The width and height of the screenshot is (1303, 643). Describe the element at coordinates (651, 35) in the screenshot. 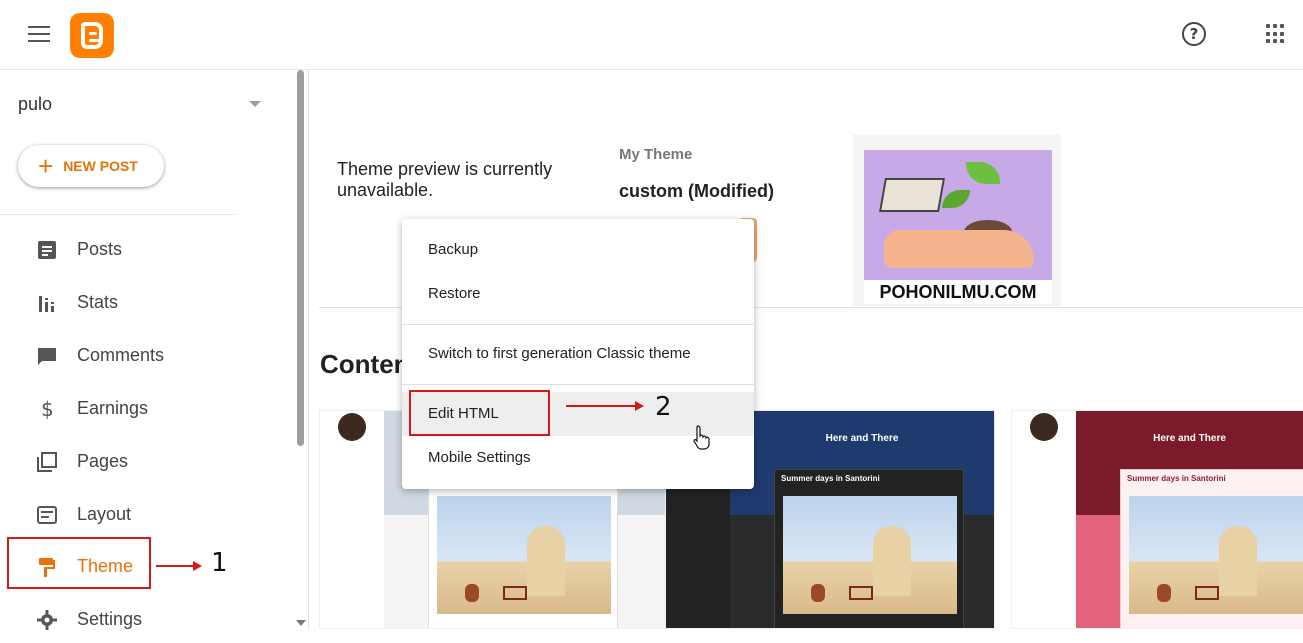

I see `top-app-bar: ?` at that location.